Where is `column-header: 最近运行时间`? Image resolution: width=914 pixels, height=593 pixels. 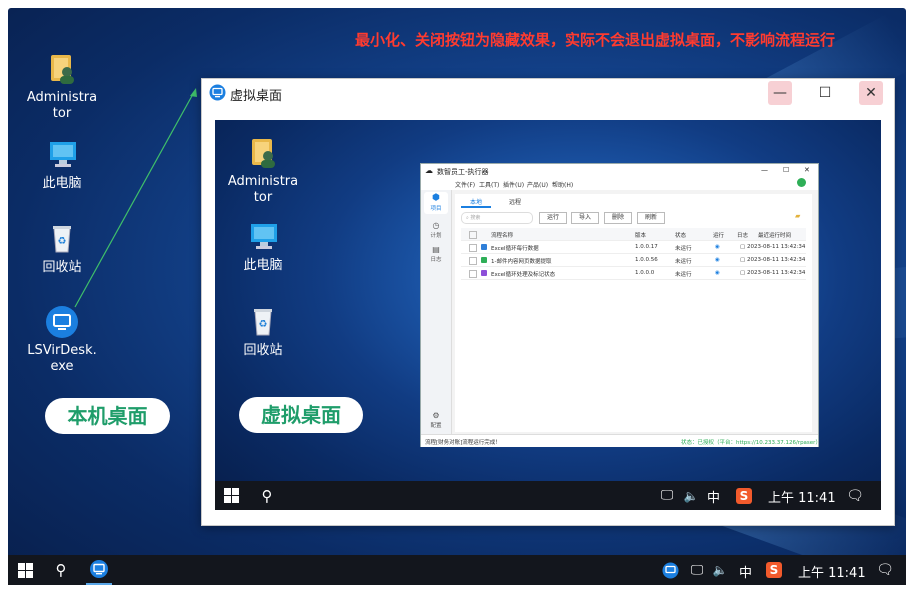
column-header: 最近运行时间 is located at coordinates (775, 236).